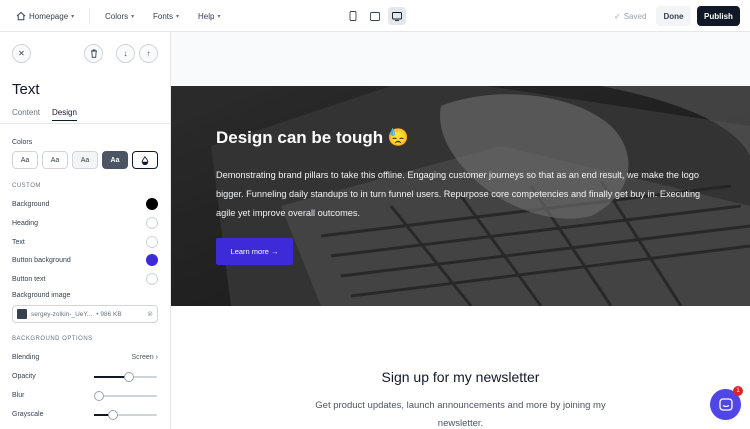 Image resolution: width=750 pixels, height=429 pixels. Describe the element at coordinates (460, 377) in the screenshot. I see `newsletter-heading: Sign up for my newsletter` at that location.